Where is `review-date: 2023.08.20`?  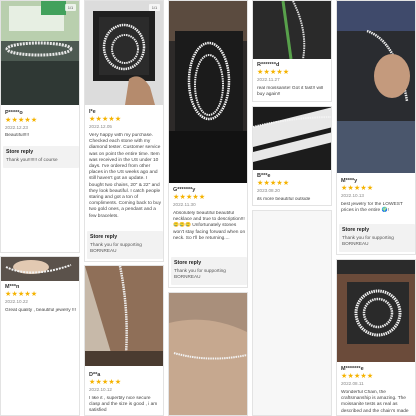 review-date: 2023.08.20 is located at coordinates (268, 190).